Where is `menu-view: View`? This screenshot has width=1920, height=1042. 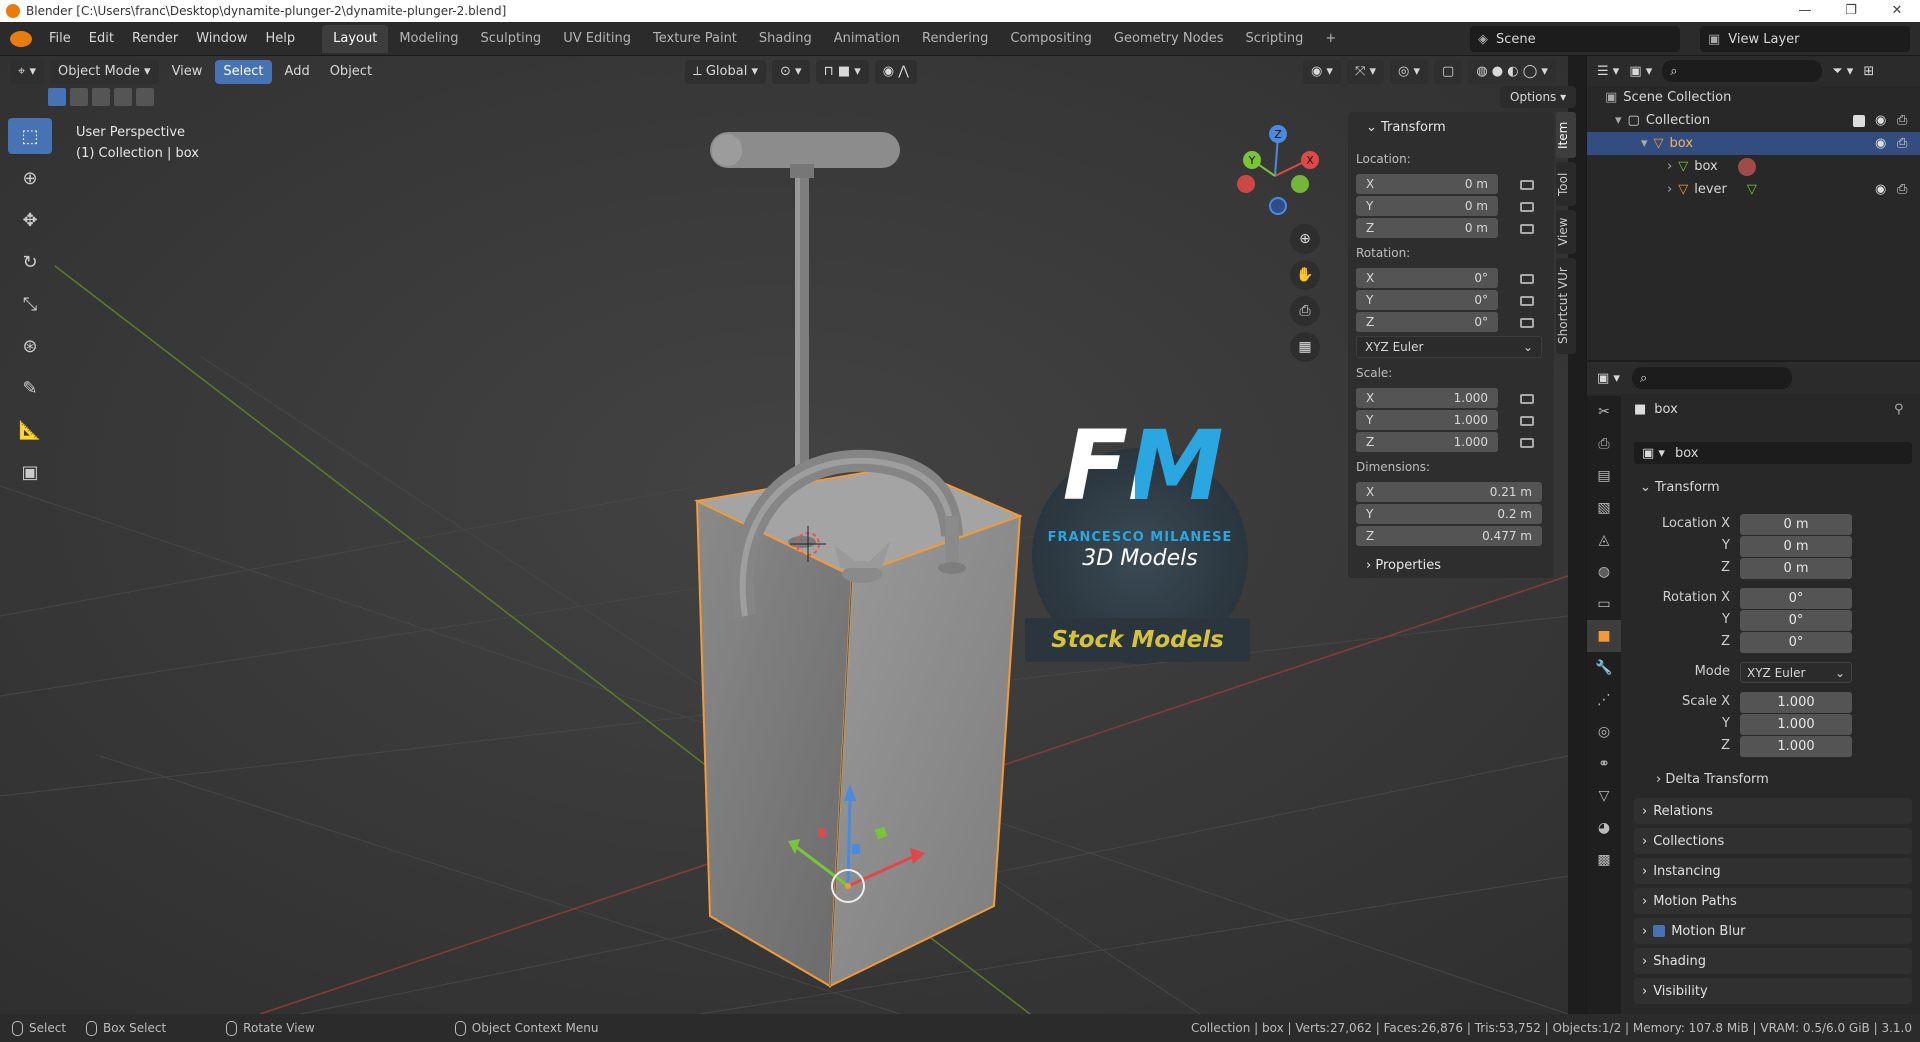 menu-view: View is located at coordinates (187, 72).